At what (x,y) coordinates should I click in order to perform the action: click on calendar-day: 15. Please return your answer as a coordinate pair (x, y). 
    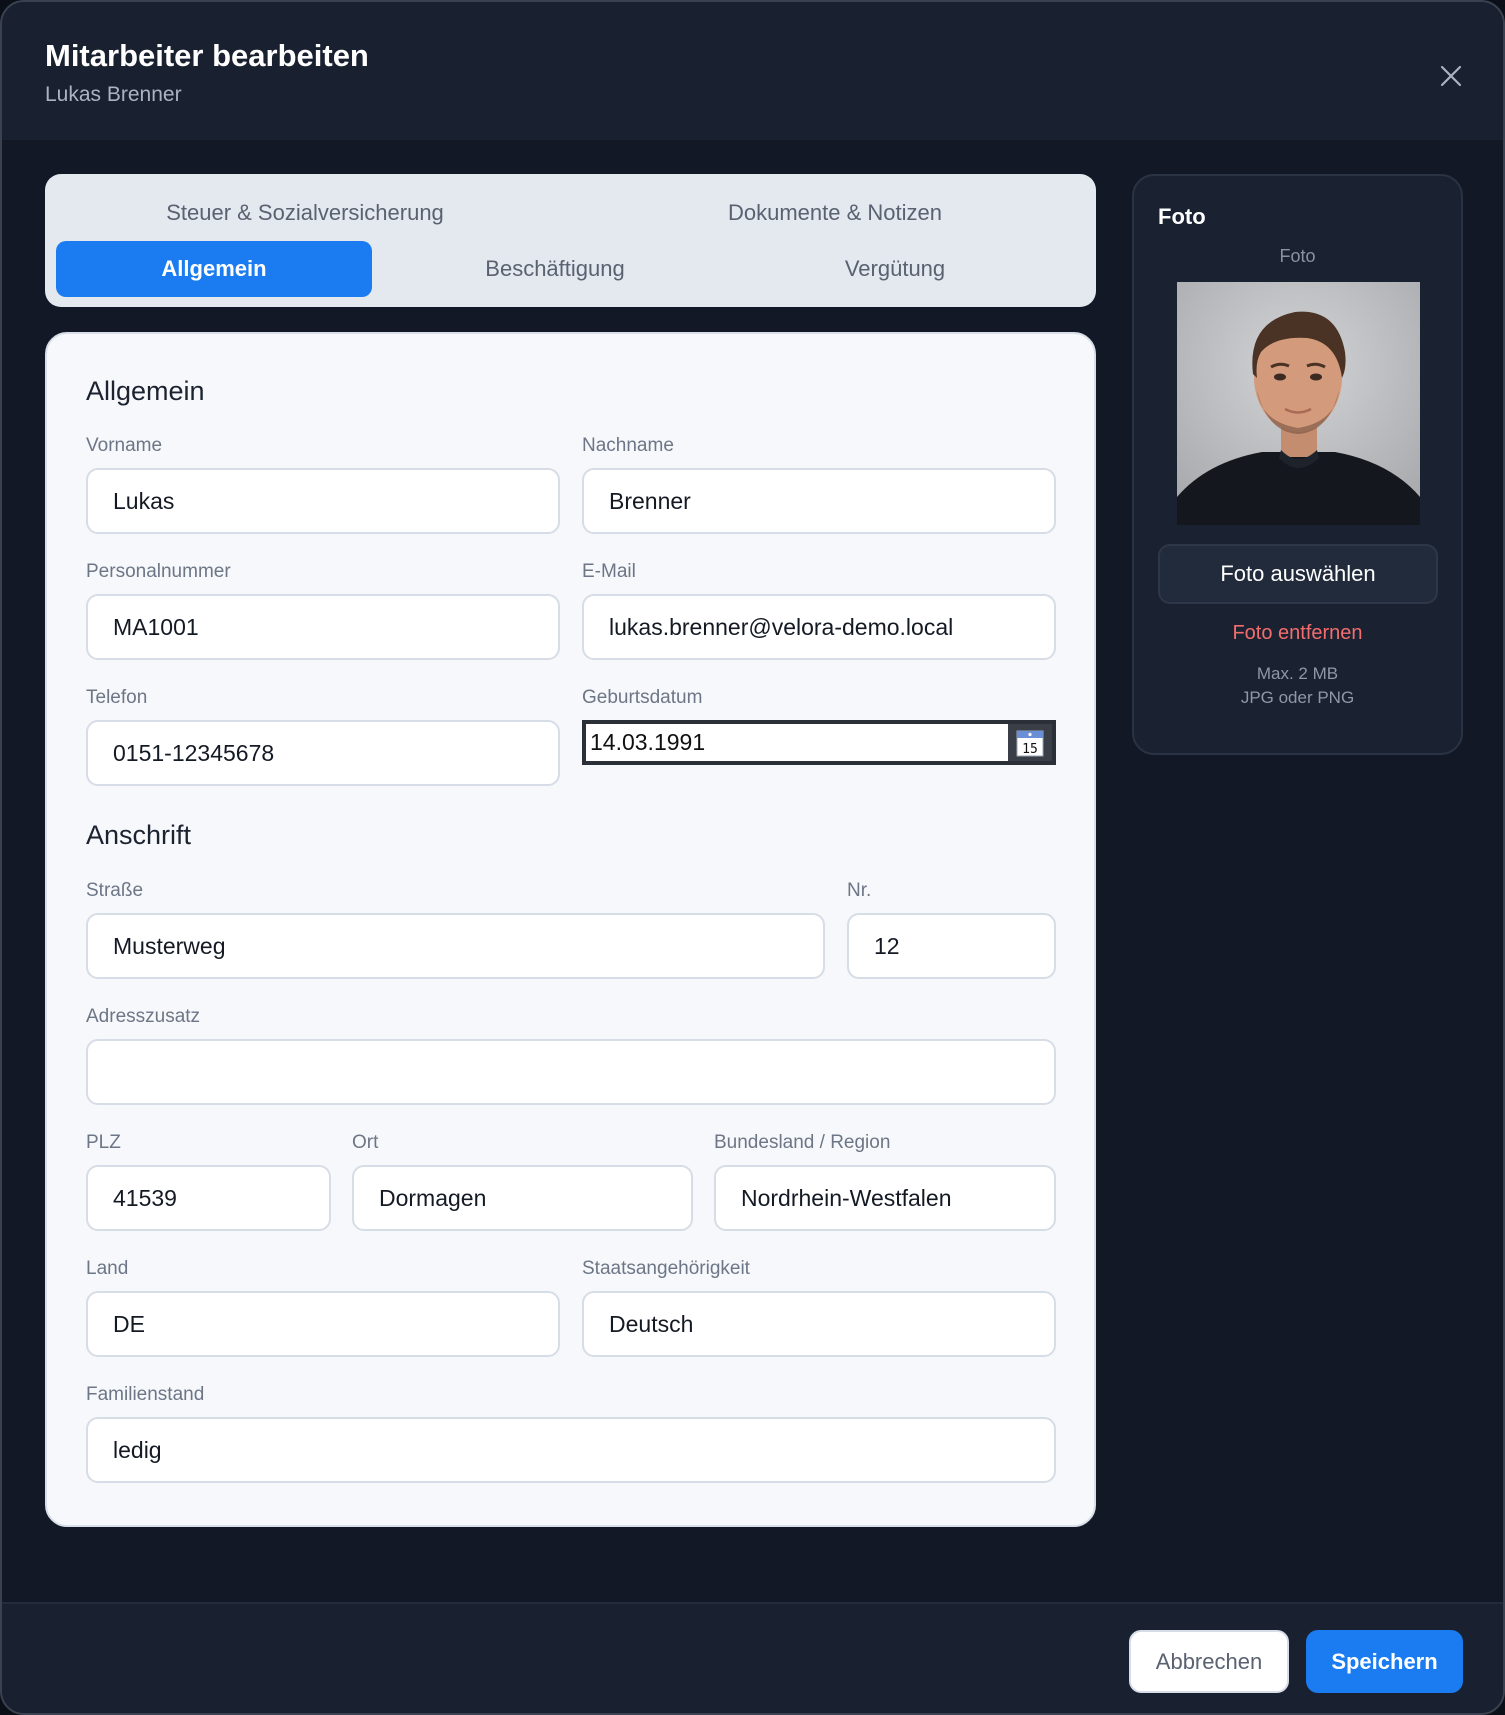
    Looking at the image, I should click on (1030, 749).